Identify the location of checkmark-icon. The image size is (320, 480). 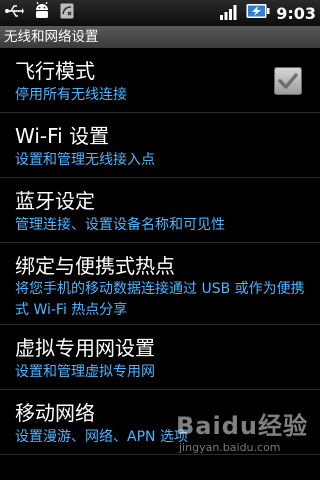
(288, 81).